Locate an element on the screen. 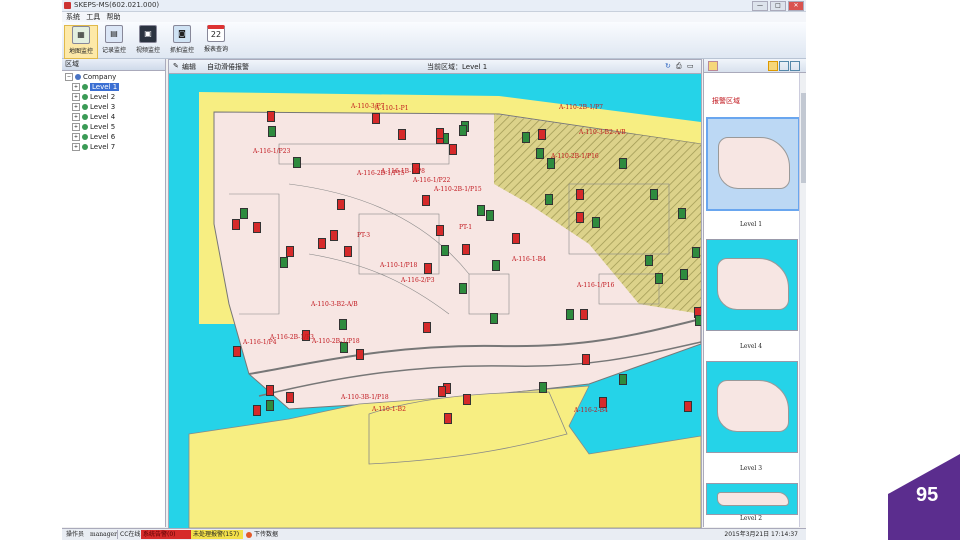 The height and width of the screenshot is (542, 960). scrollbar-thumb is located at coordinates (803, 138).